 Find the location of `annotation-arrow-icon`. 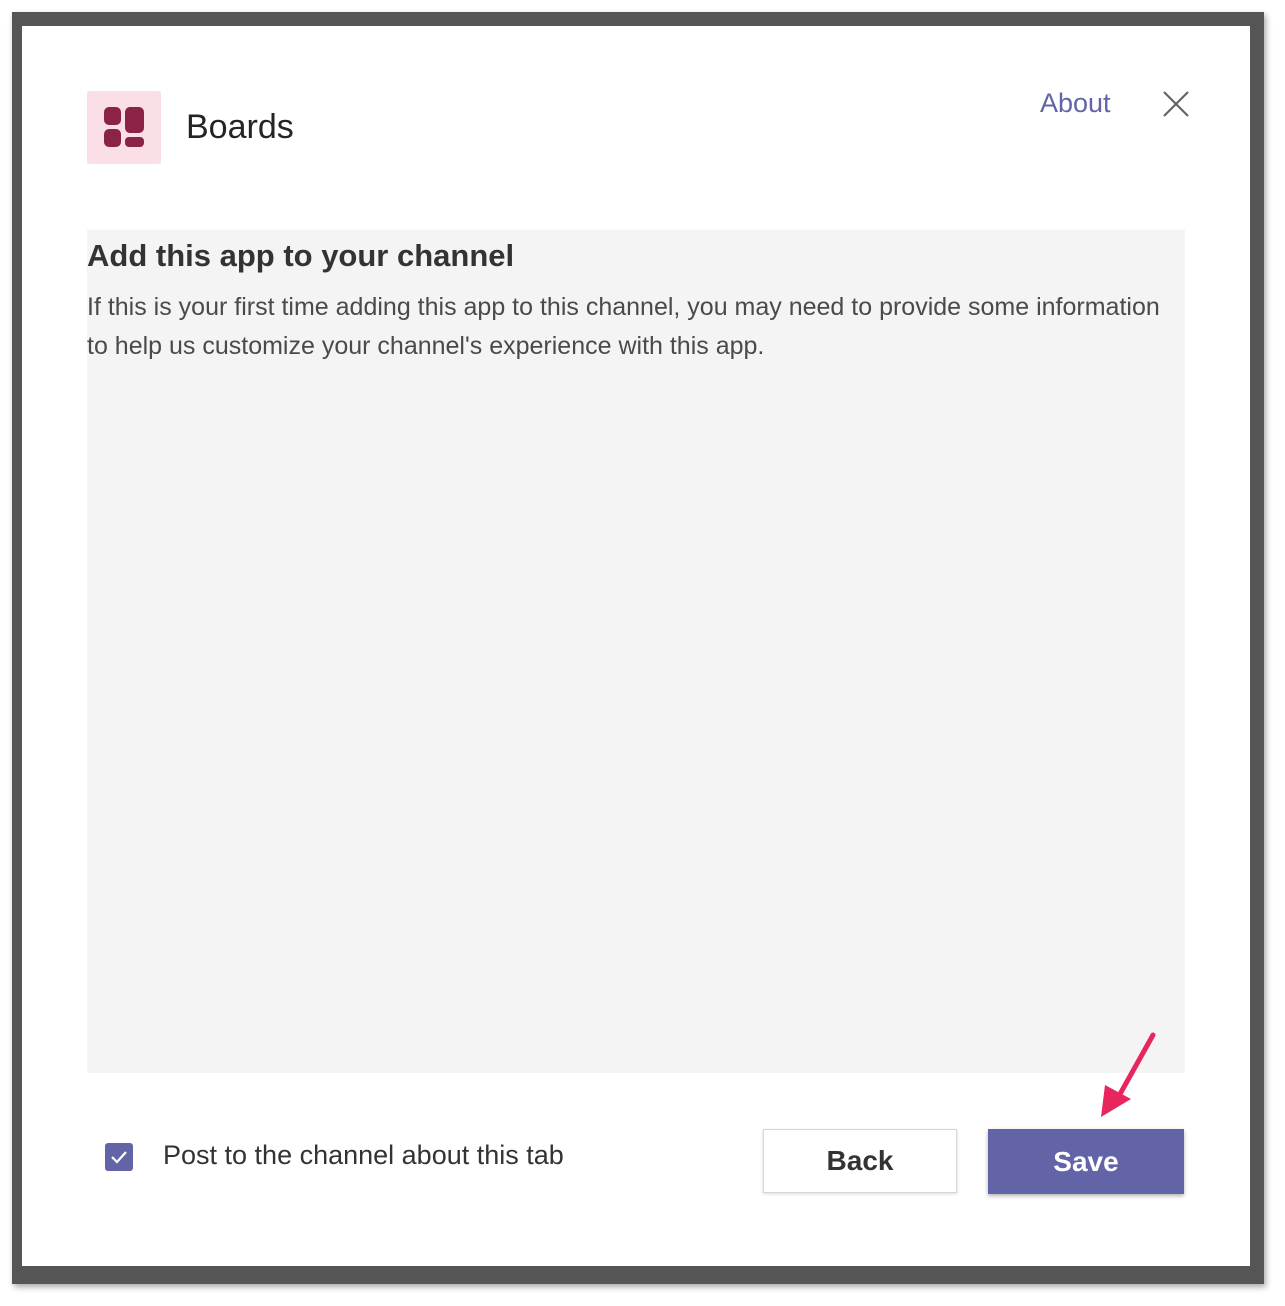

annotation-arrow-icon is located at coordinates (1128, 1074).